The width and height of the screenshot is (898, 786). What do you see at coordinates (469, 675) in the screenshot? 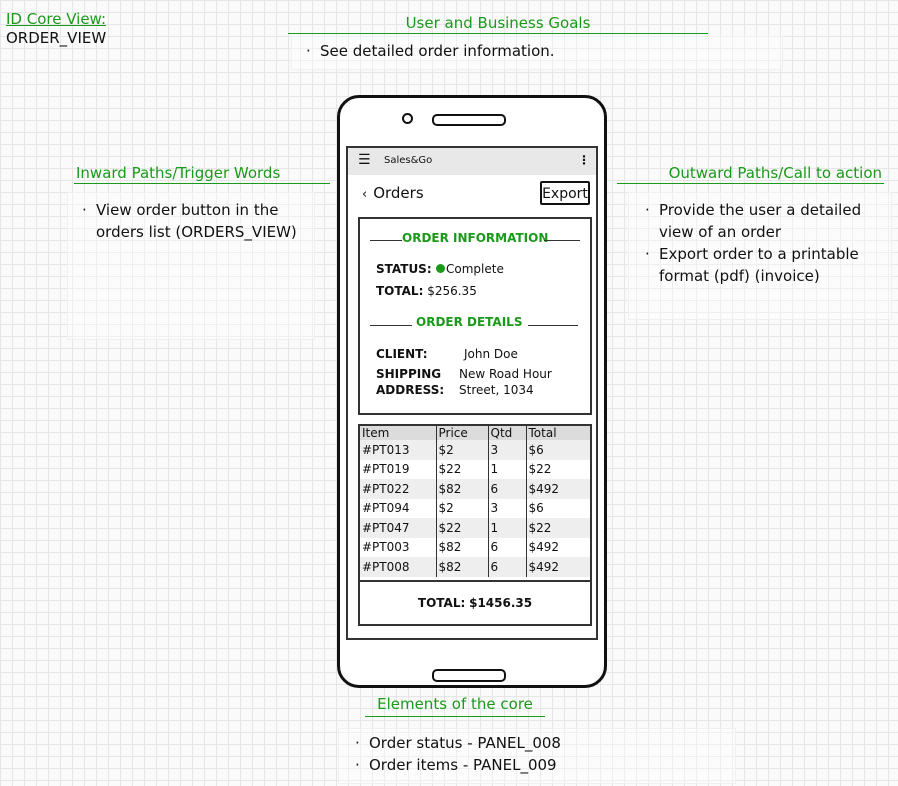
I see `home-button` at bounding box center [469, 675].